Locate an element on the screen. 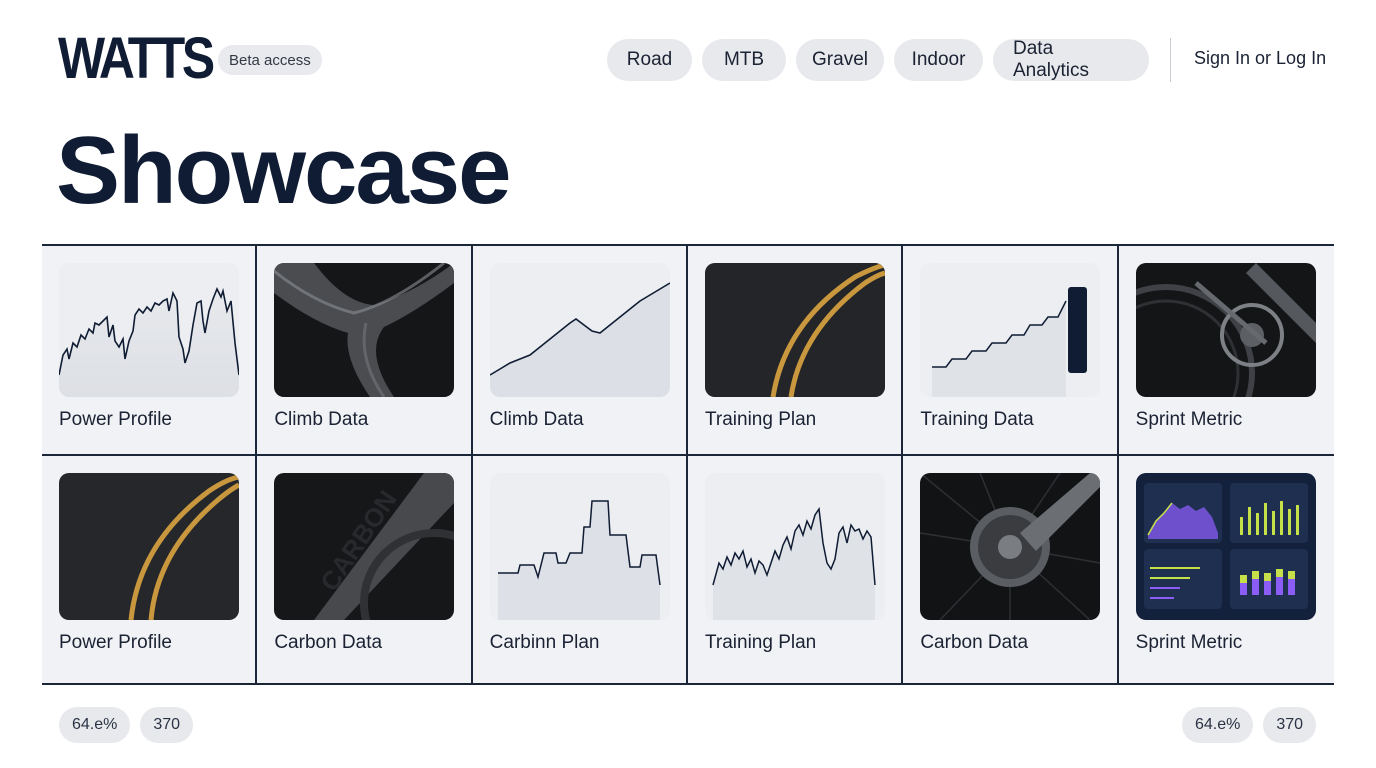  page-title: Showcase is located at coordinates (284, 170).